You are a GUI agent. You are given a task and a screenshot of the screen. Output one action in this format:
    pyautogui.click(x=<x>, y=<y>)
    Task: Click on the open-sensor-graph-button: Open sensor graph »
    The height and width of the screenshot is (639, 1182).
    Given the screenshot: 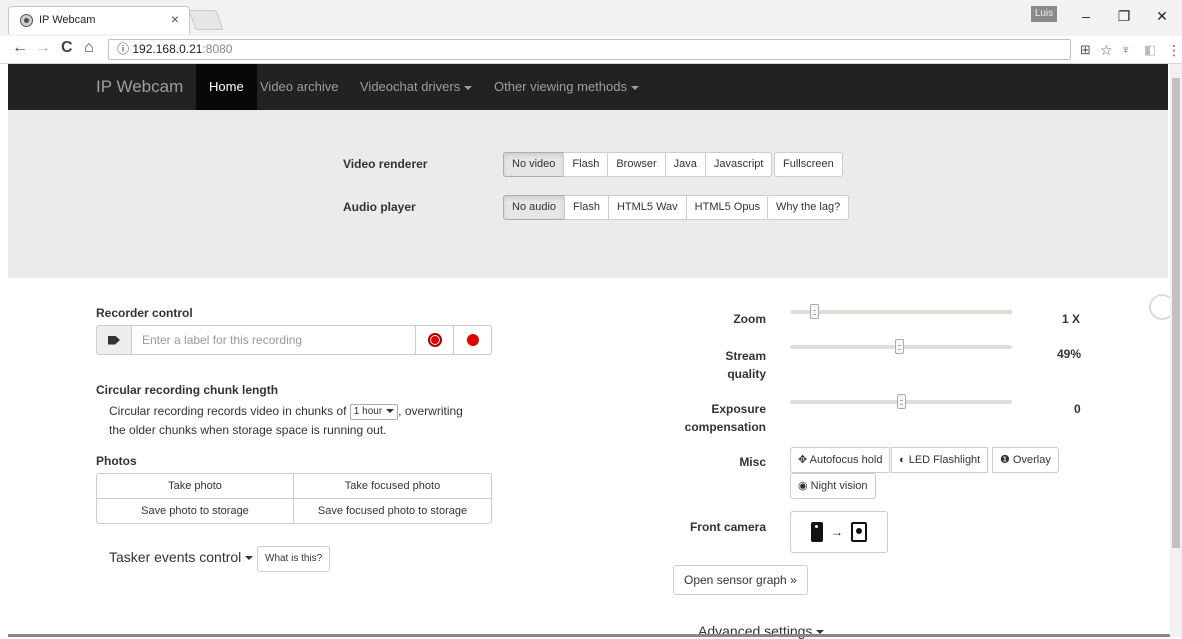 What is the action you would take?
    pyautogui.click(x=740, y=580)
    